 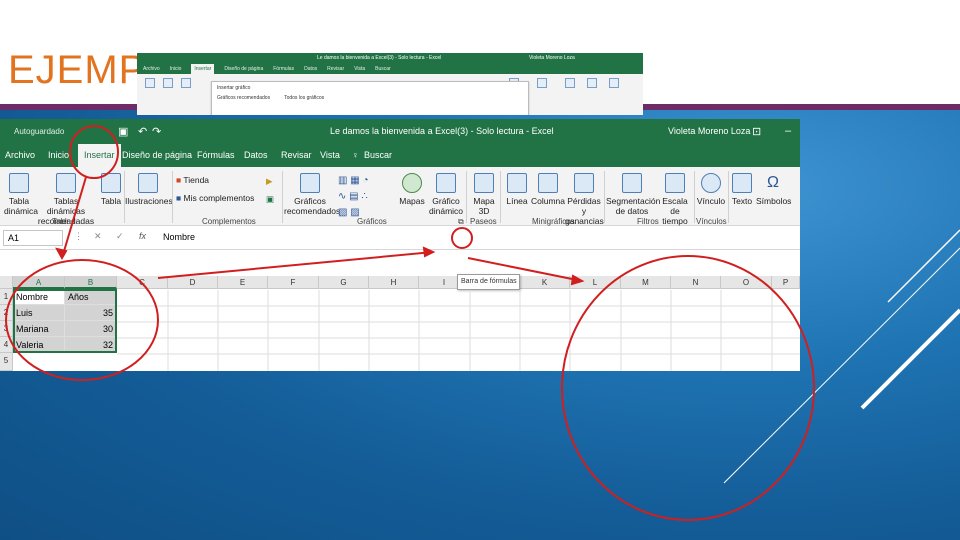 What do you see at coordinates (517, 201) in the screenshot?
I see `sparkline-line-label: Línea` at bounding box center [517, 201].